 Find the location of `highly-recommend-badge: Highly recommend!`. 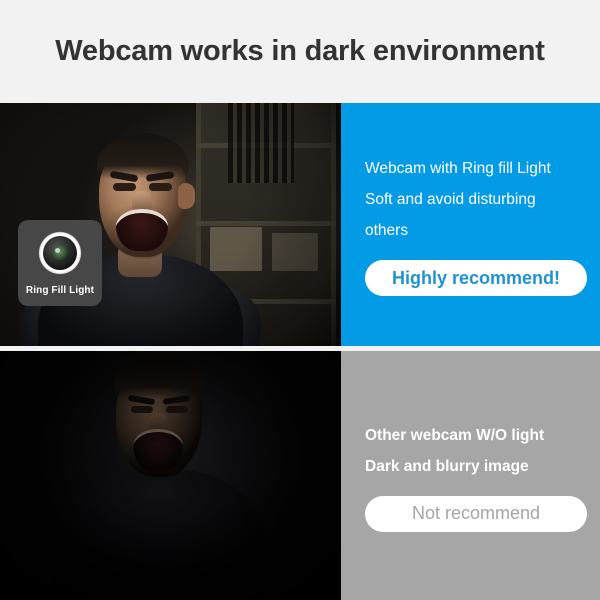

highly-recommend-badge: Highly recommend! is located at coordinates (476, 278).